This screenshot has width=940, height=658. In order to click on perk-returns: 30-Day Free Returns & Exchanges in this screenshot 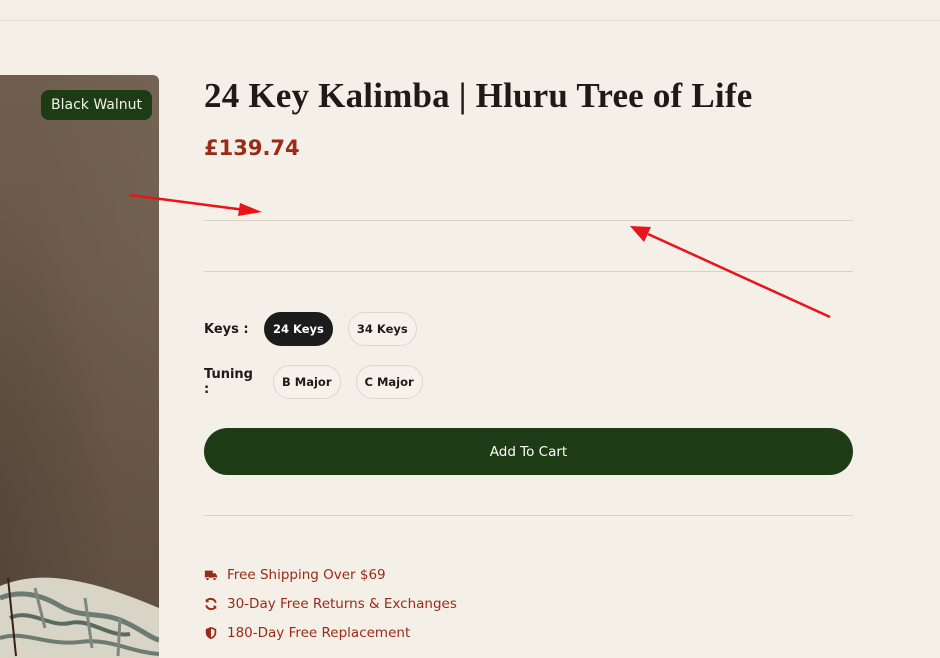, I will do `click(330, 603)`.